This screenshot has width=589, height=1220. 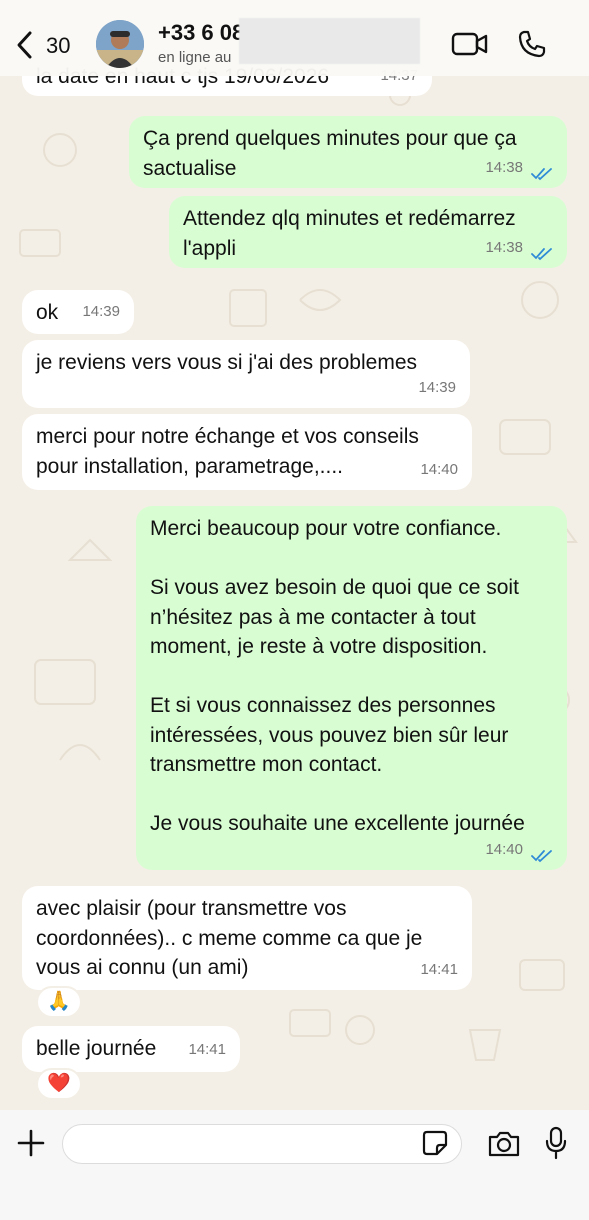 I want to click on reaction-badge: ❤️, so click(x=59, y=1084).